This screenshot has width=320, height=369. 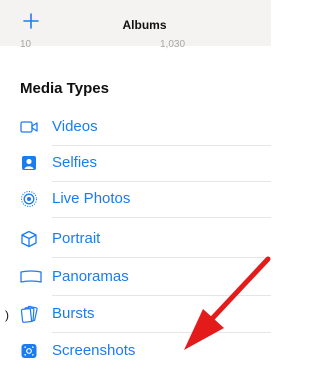 What do you see at coordinates (29, 163) in the screenshot?
I see `selfie-icon` at bounding box center [29, 163].